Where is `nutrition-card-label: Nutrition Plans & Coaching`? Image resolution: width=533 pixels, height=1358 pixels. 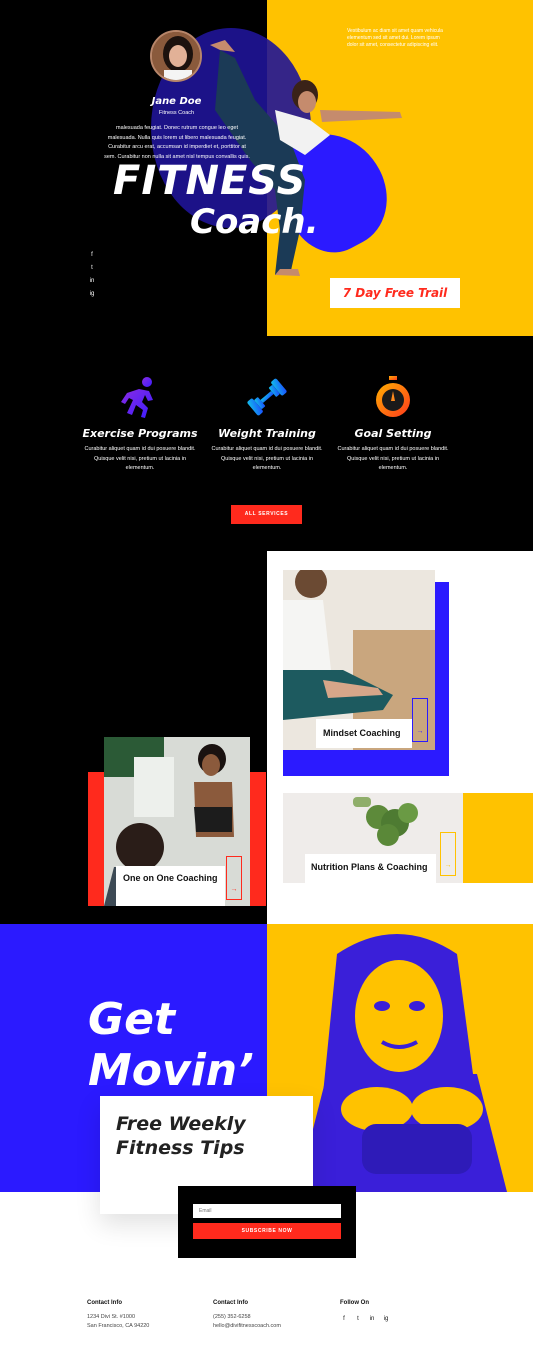 nutrition-card-label: Nutrition Plans & Coaching is located at coordinates (370, 868).